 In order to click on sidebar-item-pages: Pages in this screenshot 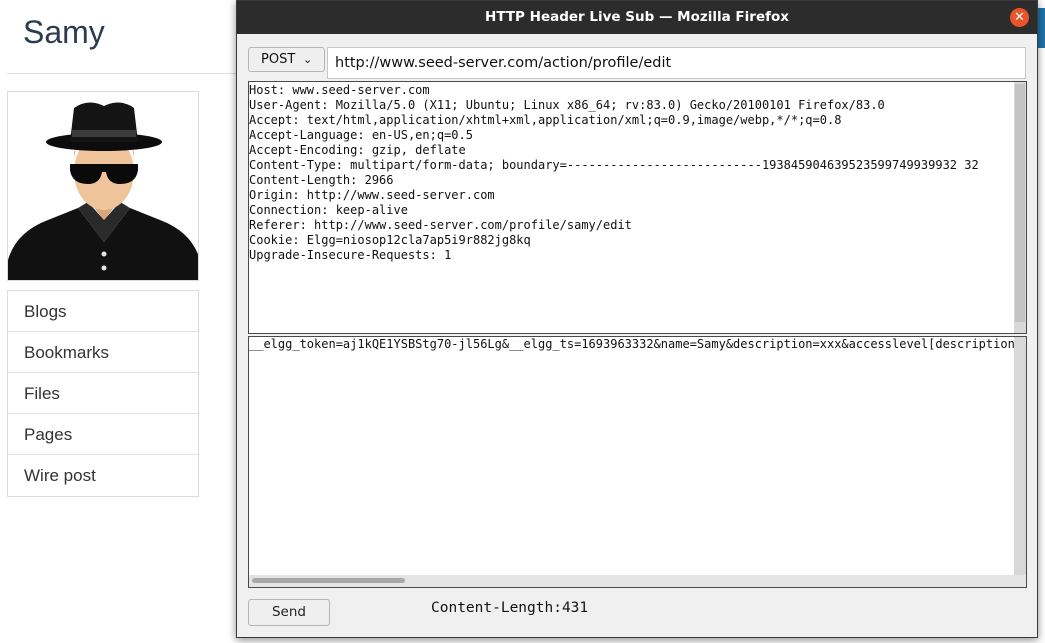, I will do `click(103, 434)`.